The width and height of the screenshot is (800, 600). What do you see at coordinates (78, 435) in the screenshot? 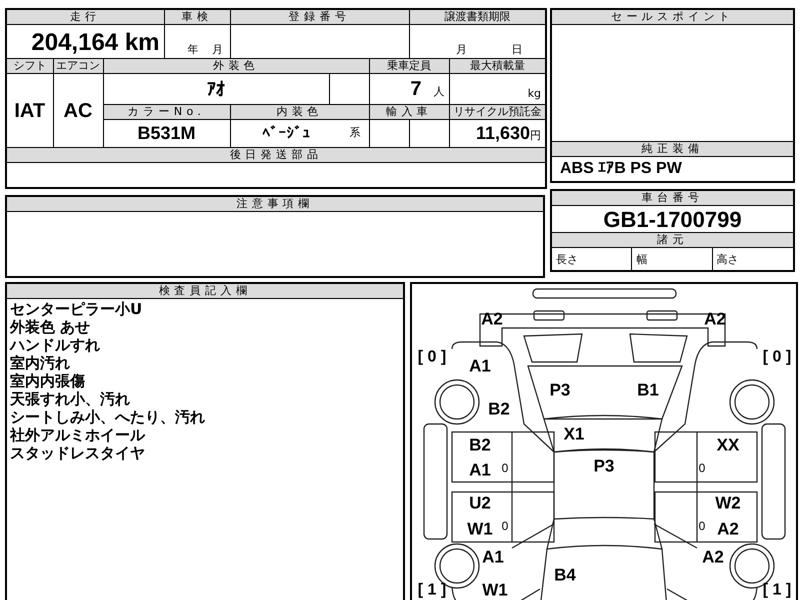
I see `inspector-note: 社外アルミホイール` at bounding box center [78, 435].